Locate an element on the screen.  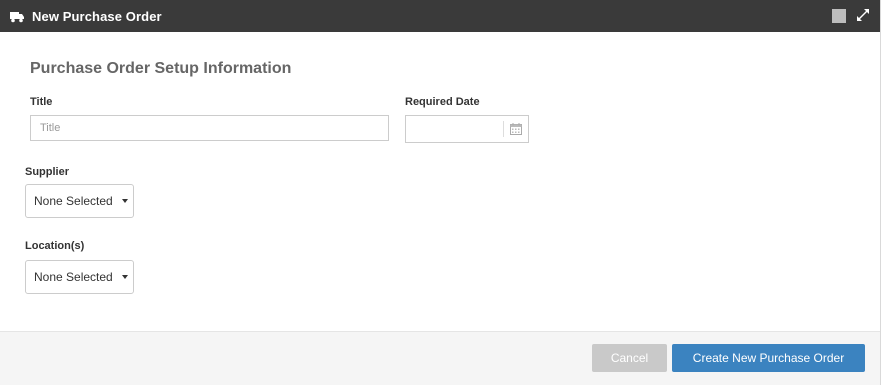
dialog-titlebar: New Purchase Order is located at coordinates (440, 16).